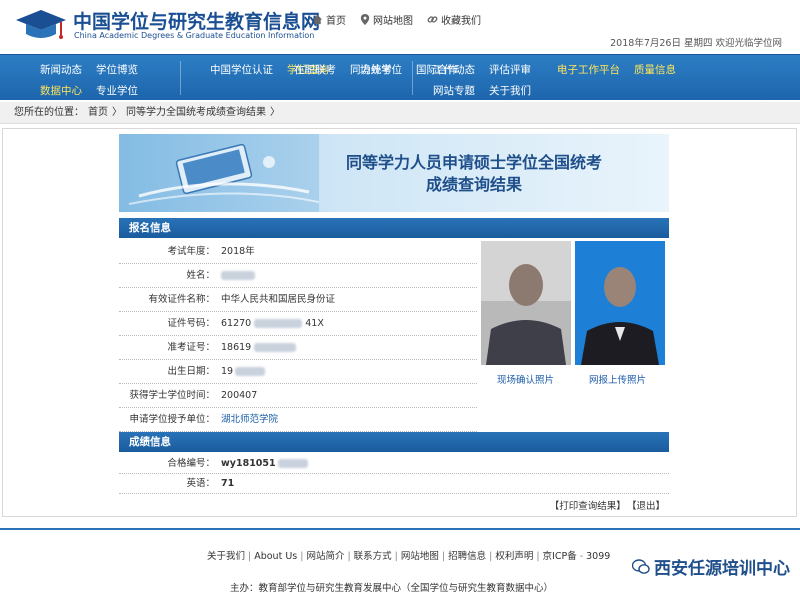 The image size is (800, 598). I want to click on exam-year-value: 2018年, so click(238, 251).